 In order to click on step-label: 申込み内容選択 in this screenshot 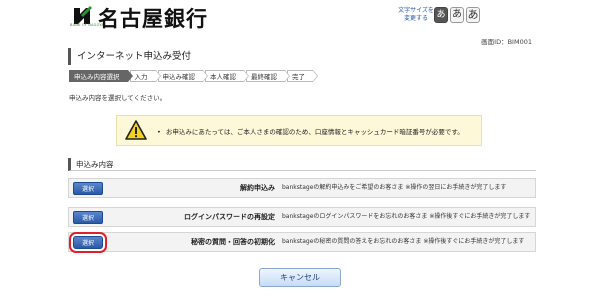, I will do `click(97, 77)`.